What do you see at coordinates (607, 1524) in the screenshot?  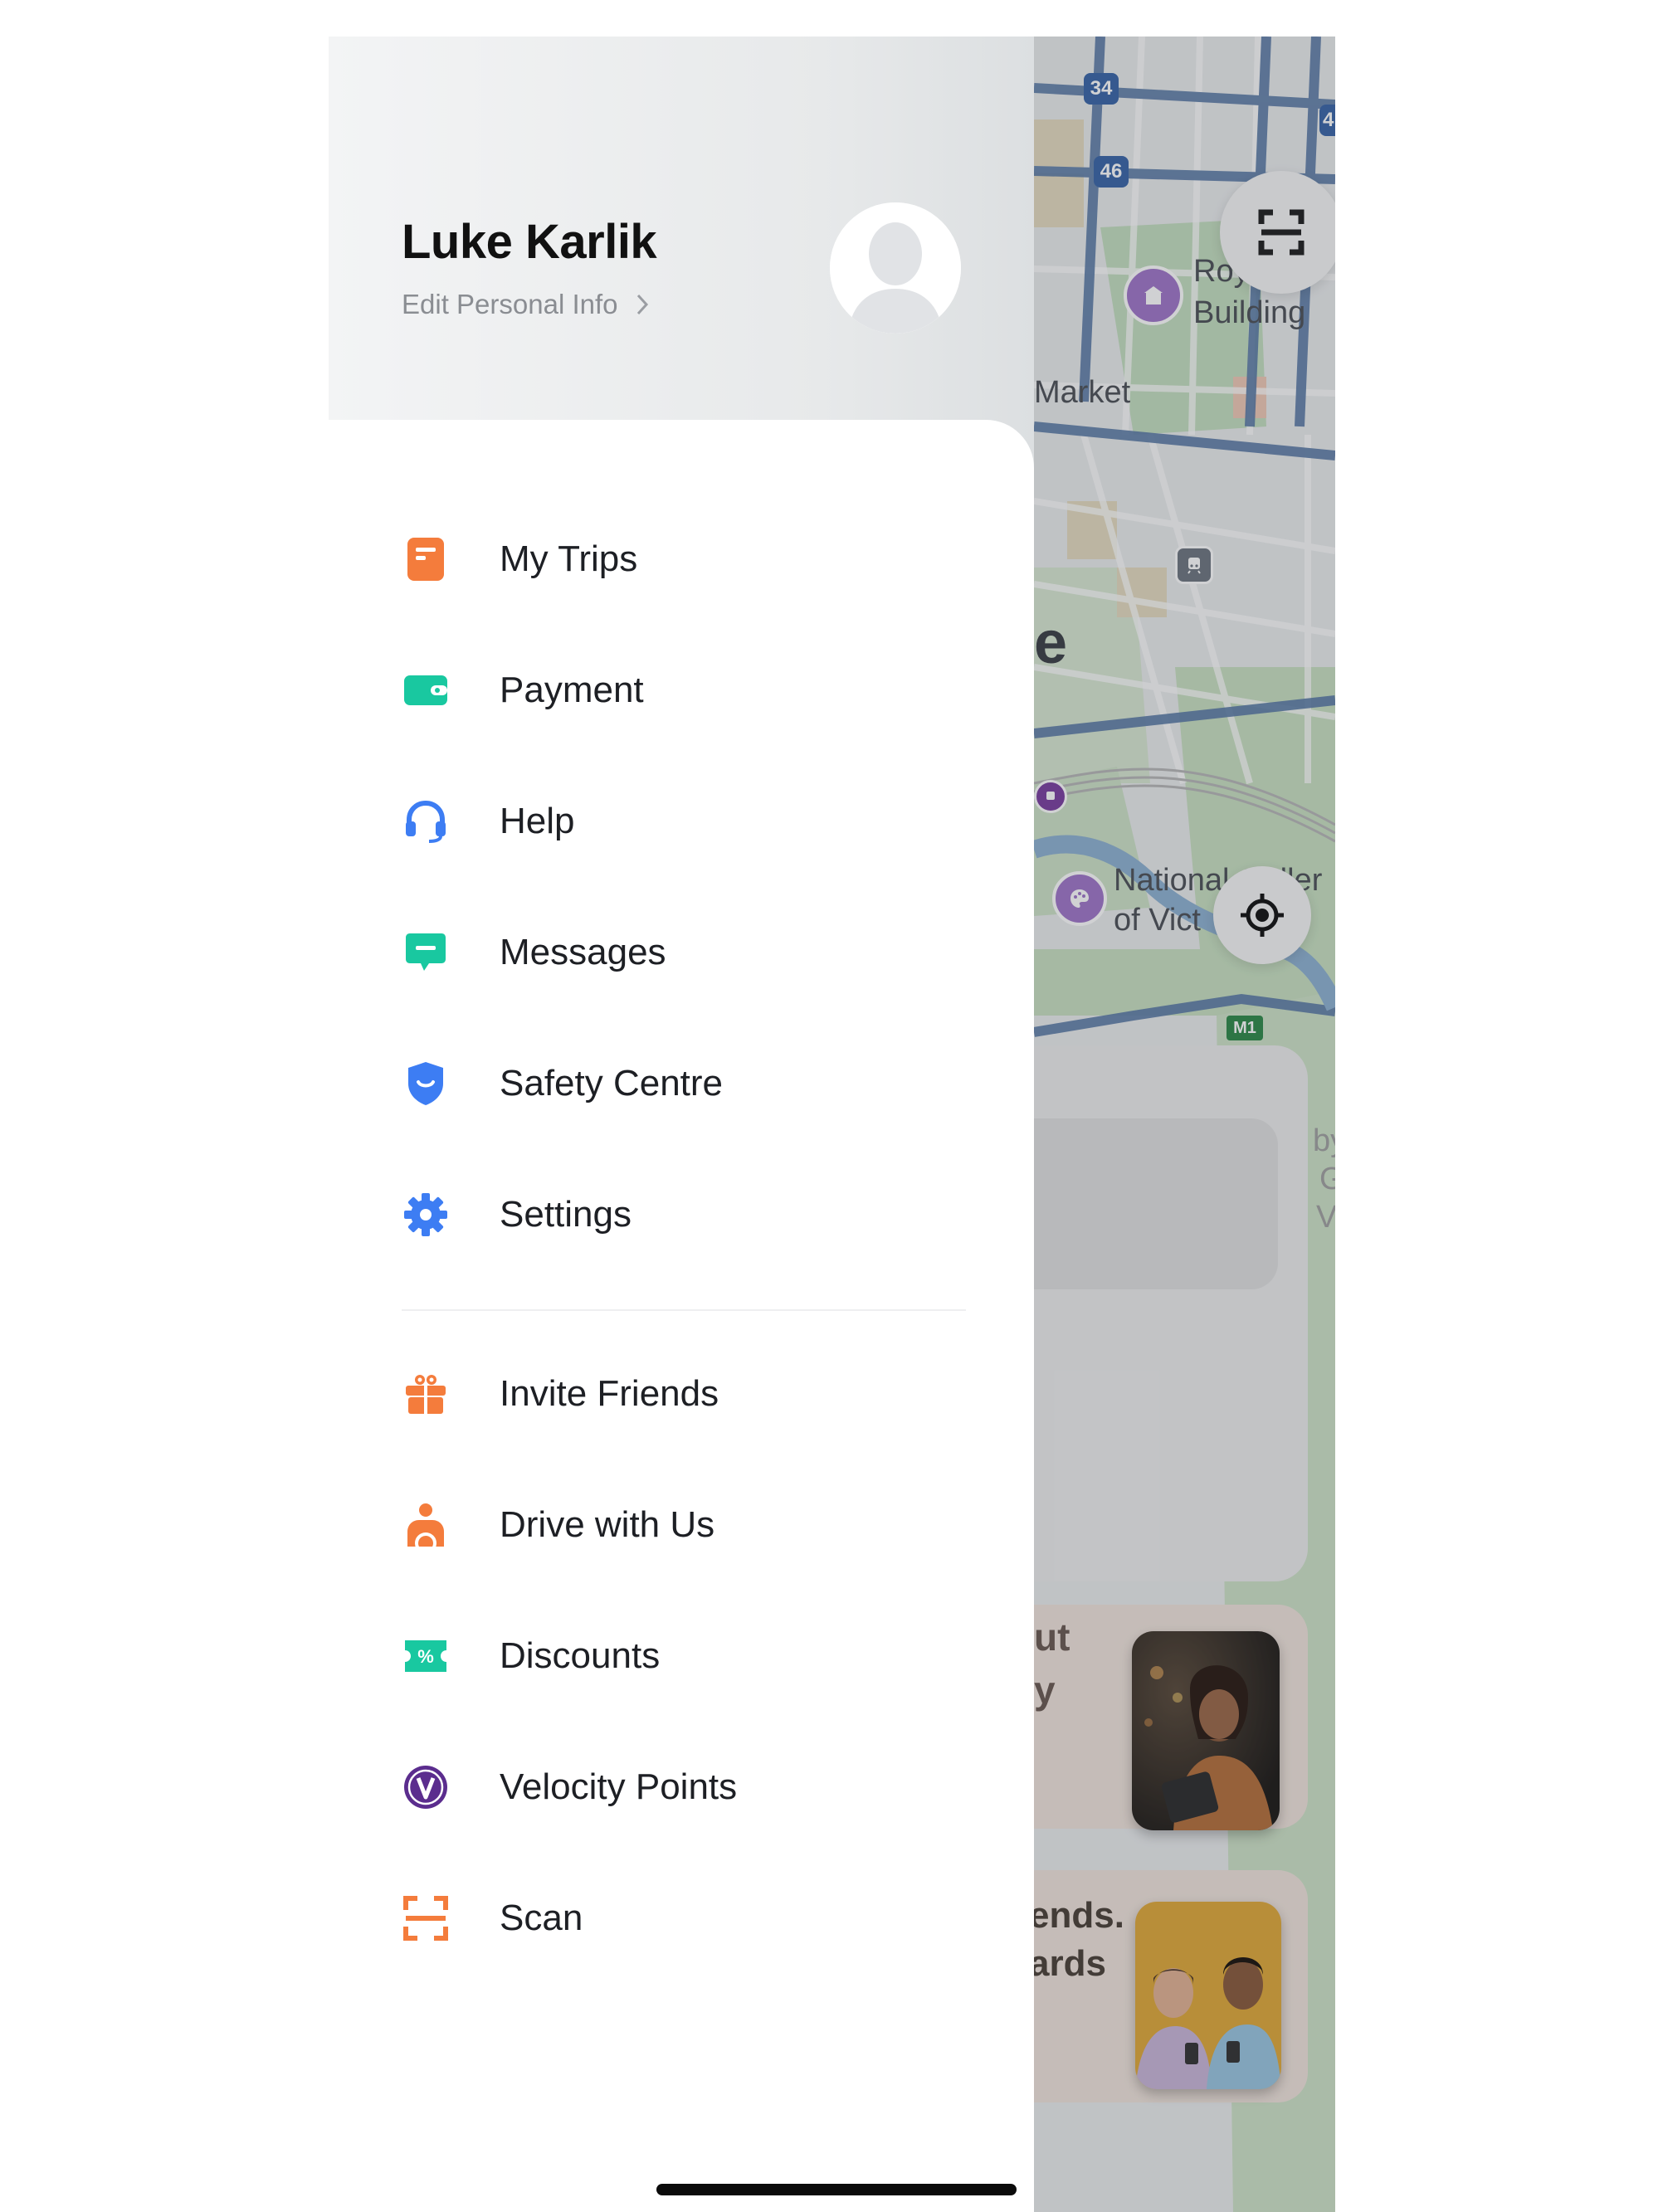 I see `menu-item-label: Drive with Us` at bounding box center [607, 1524].